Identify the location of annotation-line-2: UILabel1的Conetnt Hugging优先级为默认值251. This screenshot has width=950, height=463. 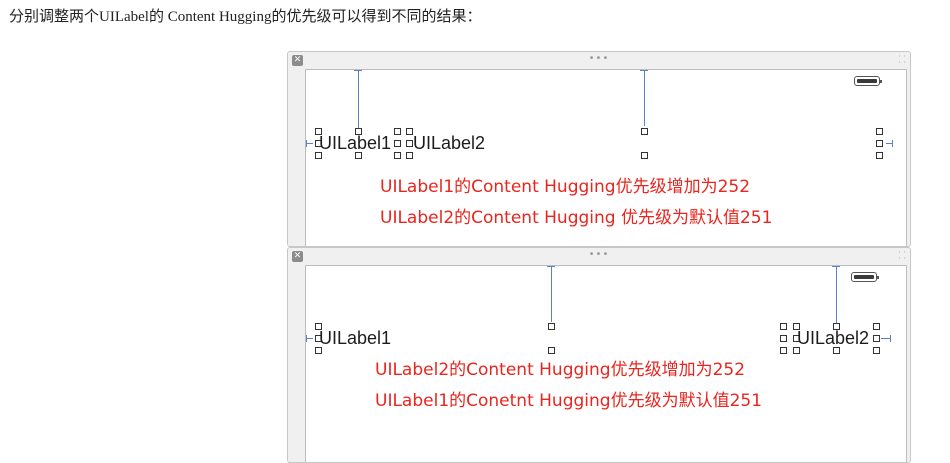
(569, 401).